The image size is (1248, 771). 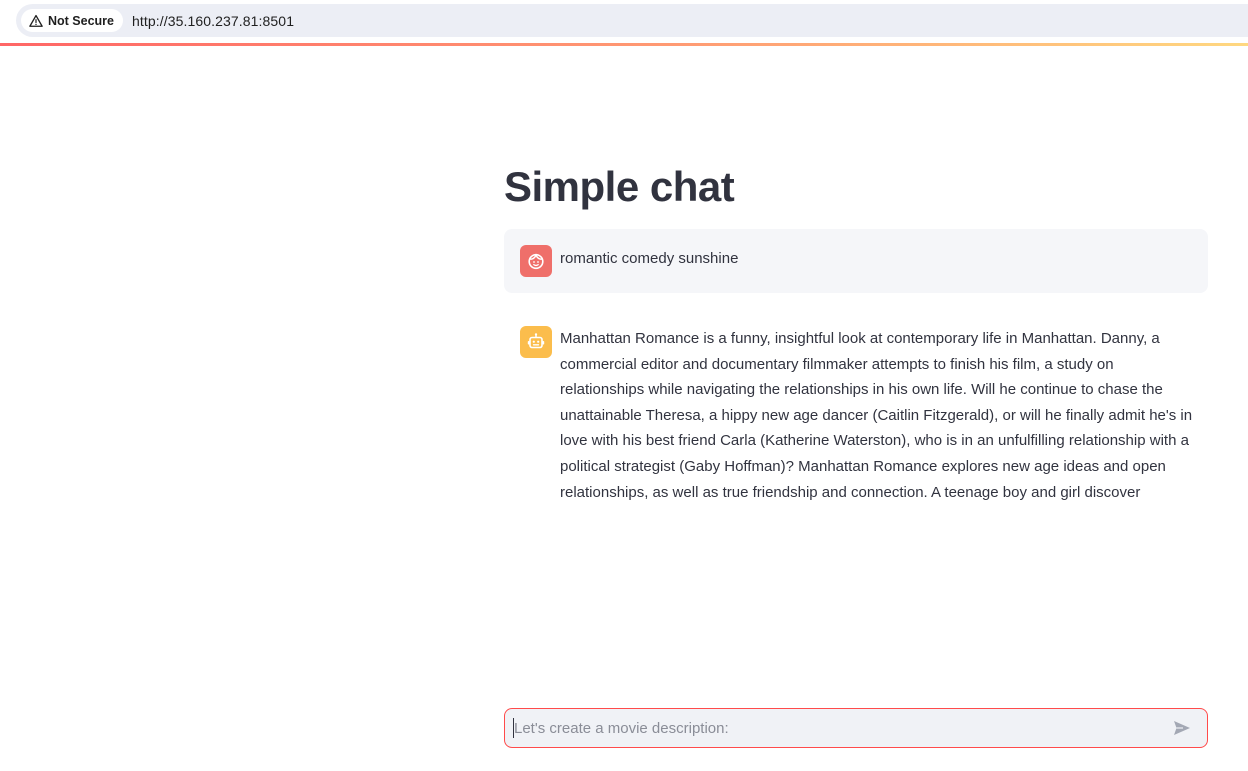 What do you see at coordinates (36, 20) in the screenshot?
I see `warning-icon` at bounding box center [36, 20].